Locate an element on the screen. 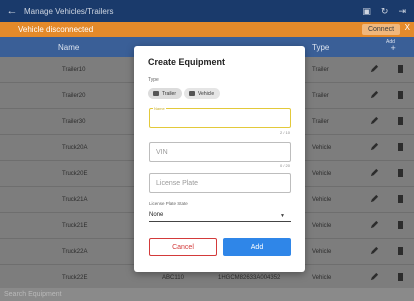 This screenshot has width=414, height=301. app-bar: ← Manage Vehicles/Trailers ▣ ↻ ⇥ is located at coordinates (207, 11).